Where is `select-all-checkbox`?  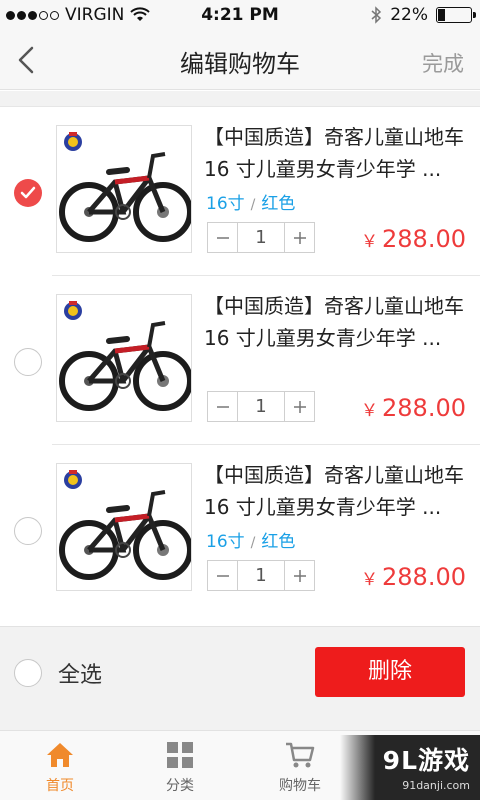
select-all-checkbox is located at coordinates (28, 673).